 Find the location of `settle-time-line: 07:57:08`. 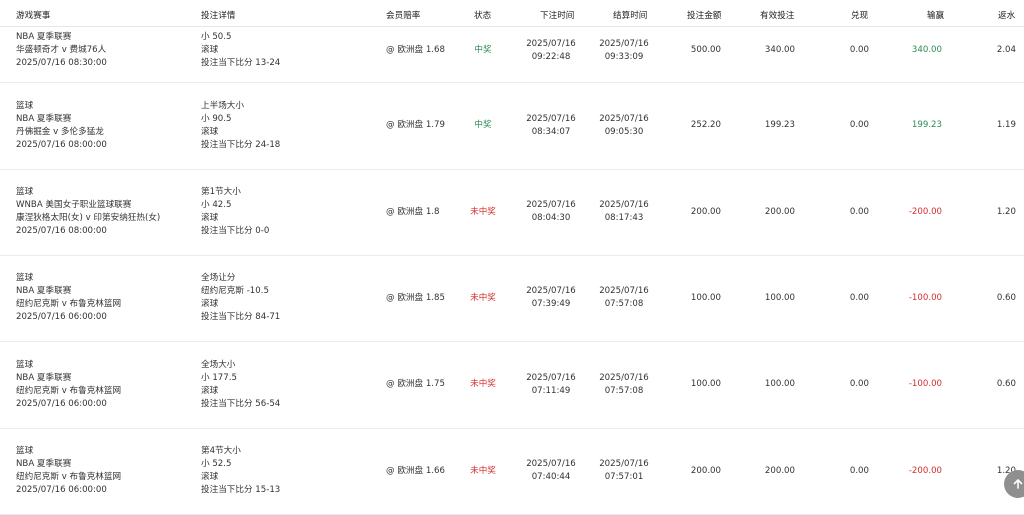

settle-time-line: 07:57:08 is located at coordinates (624, 390).